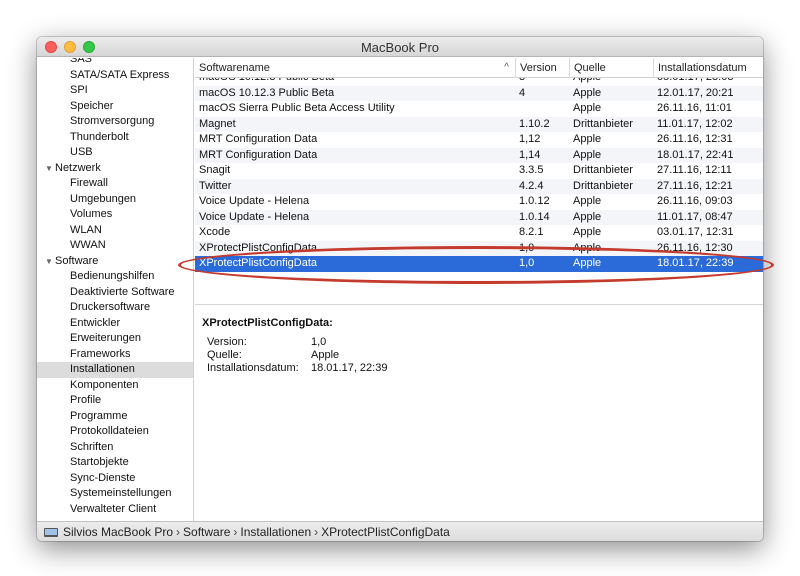 Image resolution: width=800 pixels, height=576 pixels. Describe the element at coordinates (115, 107) in the screenshot. I see `sidebar-item: Speicher` at that location.